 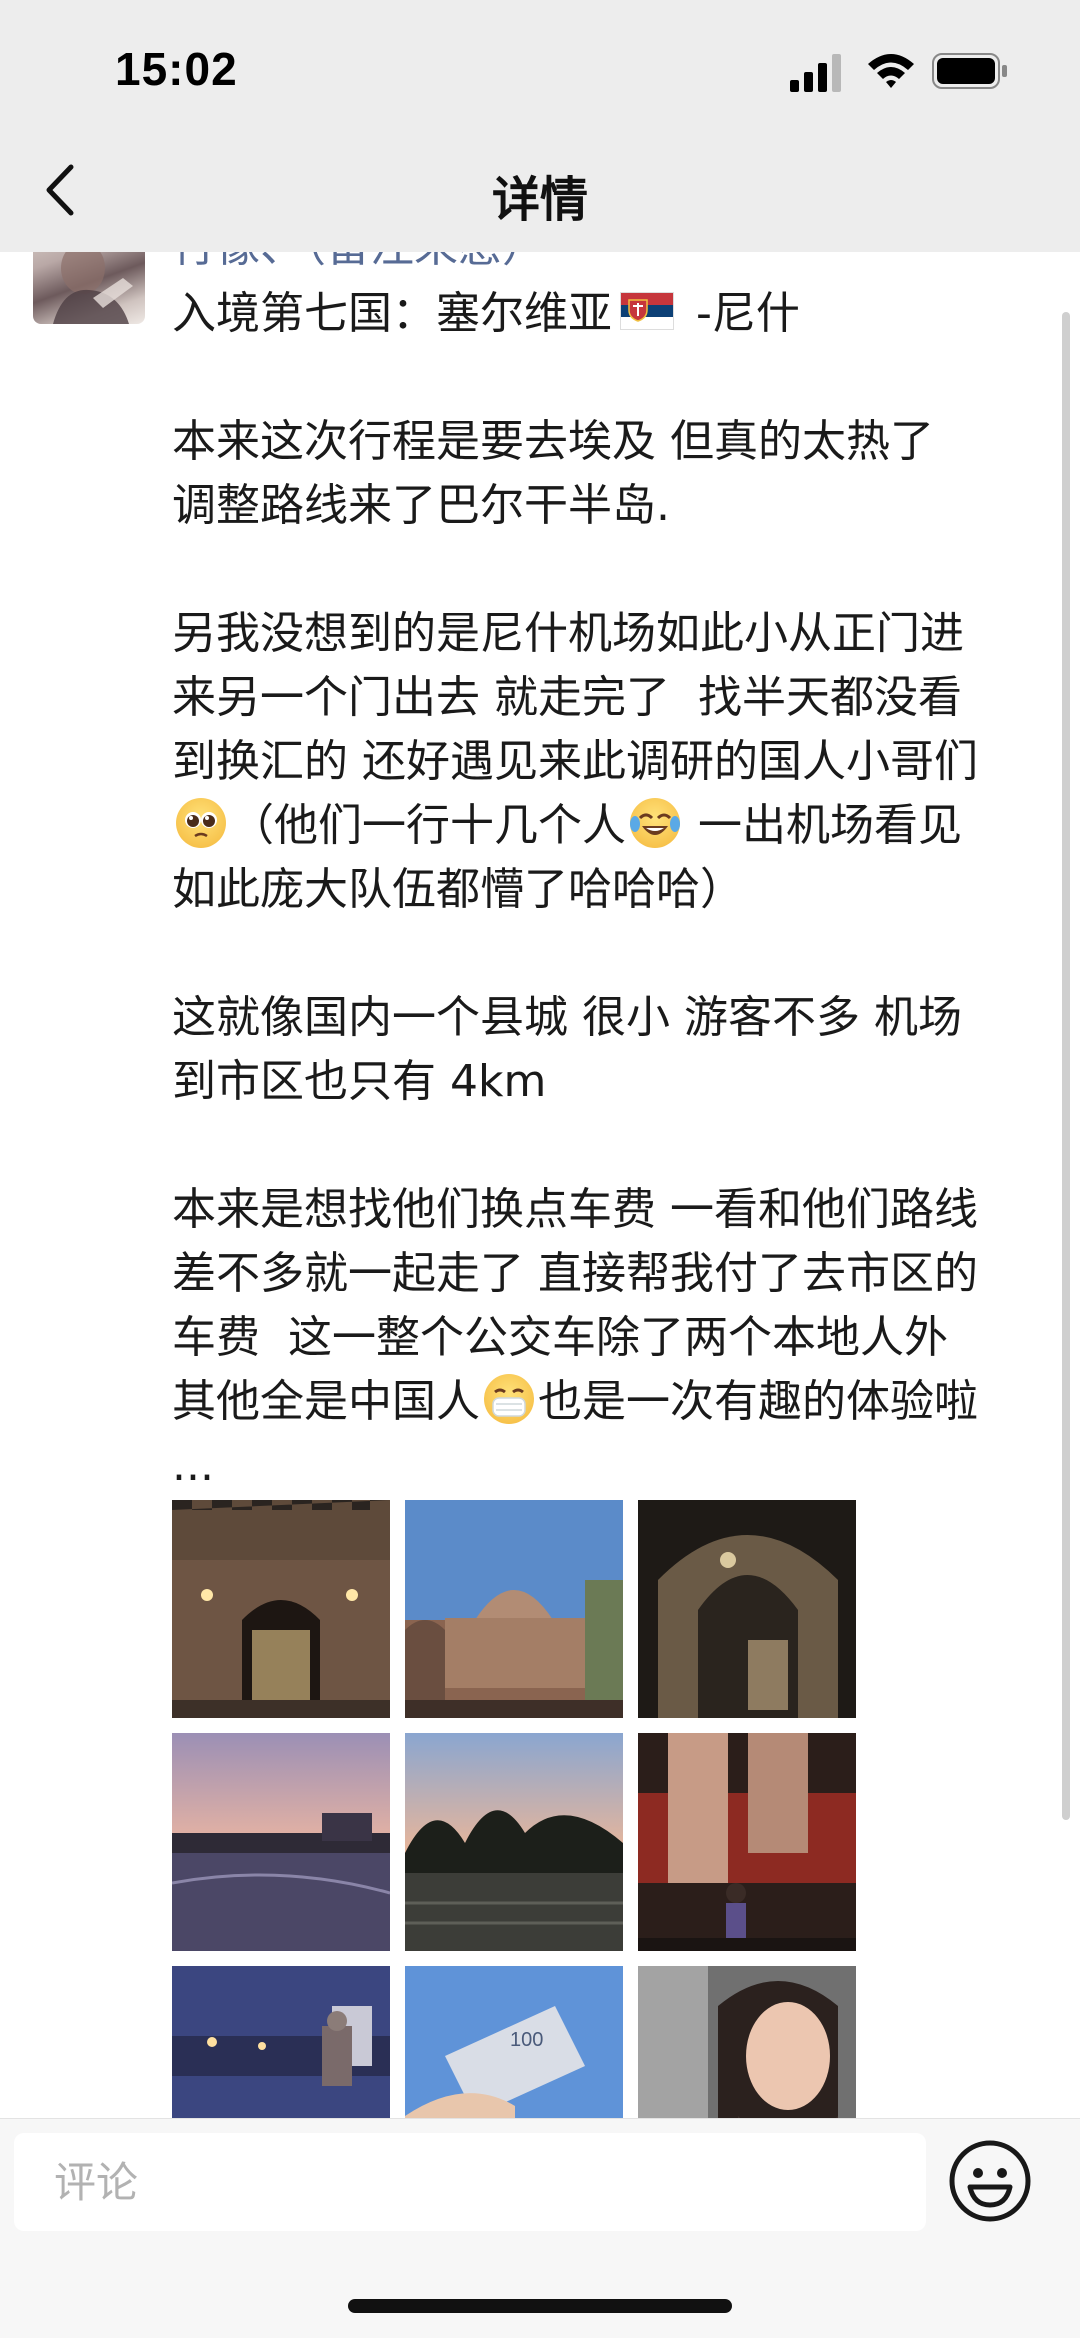 I want to click on park-steps-dusk-photo, so click(x=514, y=1842).